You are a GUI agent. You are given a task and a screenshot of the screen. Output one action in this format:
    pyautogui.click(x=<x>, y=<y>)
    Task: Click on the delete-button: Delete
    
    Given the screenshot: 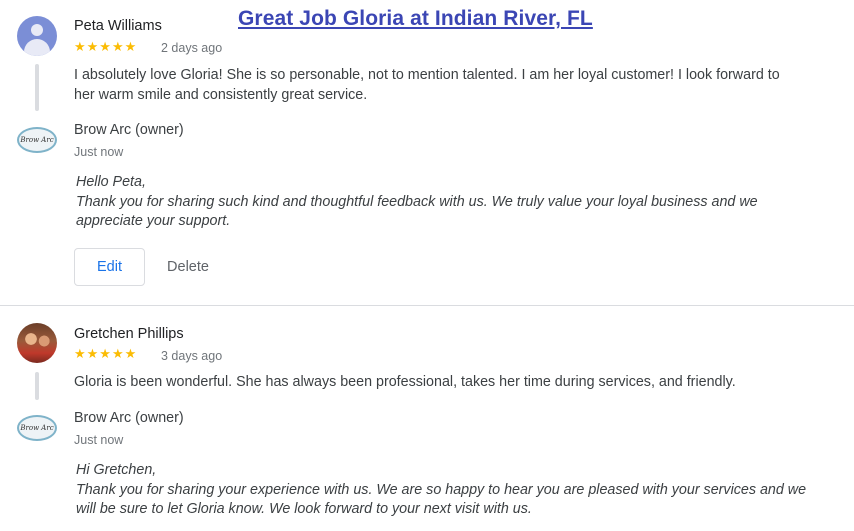 What is the action you would take?
    pyautogui.click(x=188, y=267)
    